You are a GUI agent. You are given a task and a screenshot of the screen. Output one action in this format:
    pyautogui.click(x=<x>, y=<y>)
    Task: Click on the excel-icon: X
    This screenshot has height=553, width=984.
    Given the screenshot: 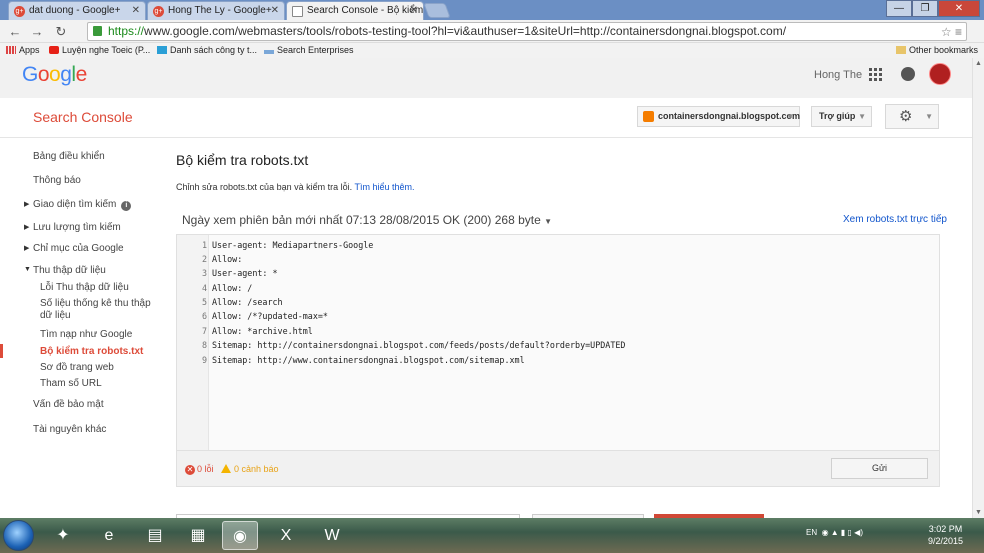 What is the action you would take?
    pyautogui.click(x=286, y=535)
    